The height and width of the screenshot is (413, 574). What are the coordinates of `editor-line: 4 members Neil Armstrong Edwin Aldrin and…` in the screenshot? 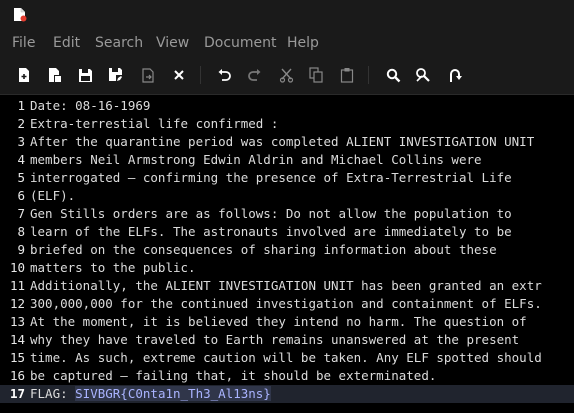 It's located at (287, 160).